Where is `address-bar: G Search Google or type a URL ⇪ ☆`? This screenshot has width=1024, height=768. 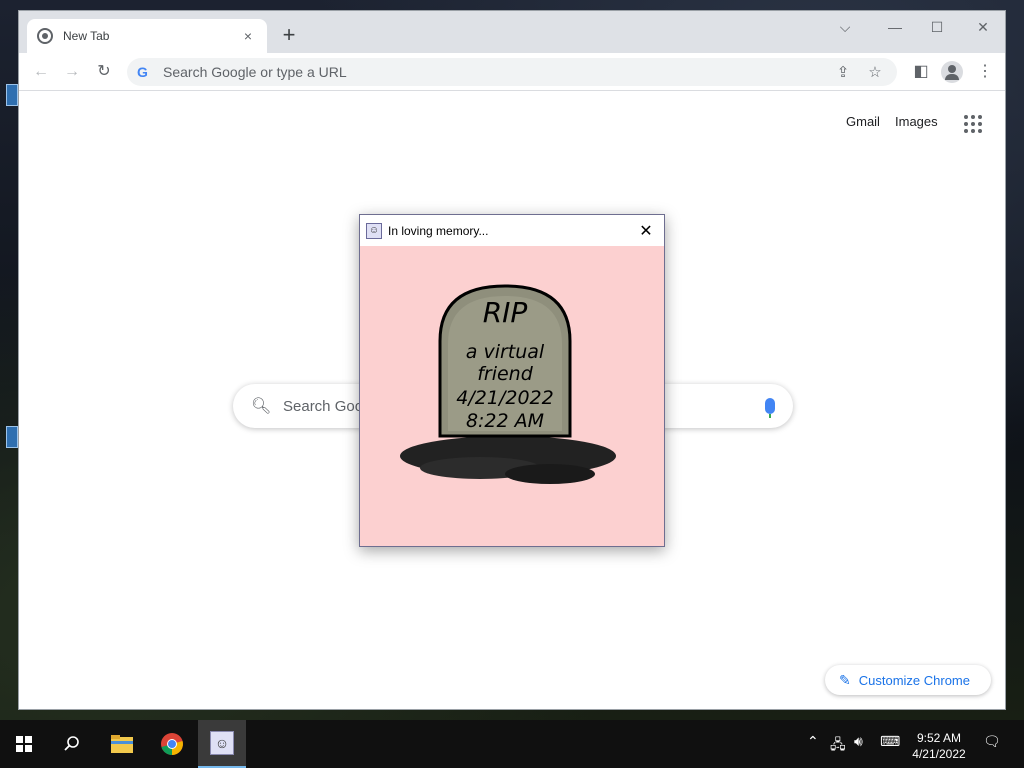
address-bar: G Search Google or type a URL ⇪ ☆ is located at coordinates (512, 72).